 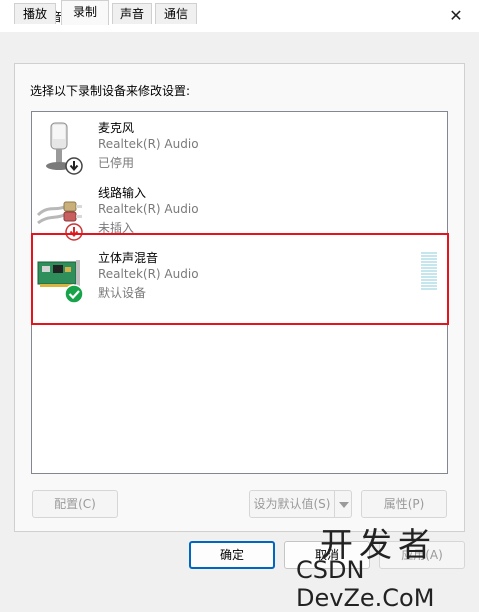 I want to click on close-button: ✕, so click(x=456, y=16).